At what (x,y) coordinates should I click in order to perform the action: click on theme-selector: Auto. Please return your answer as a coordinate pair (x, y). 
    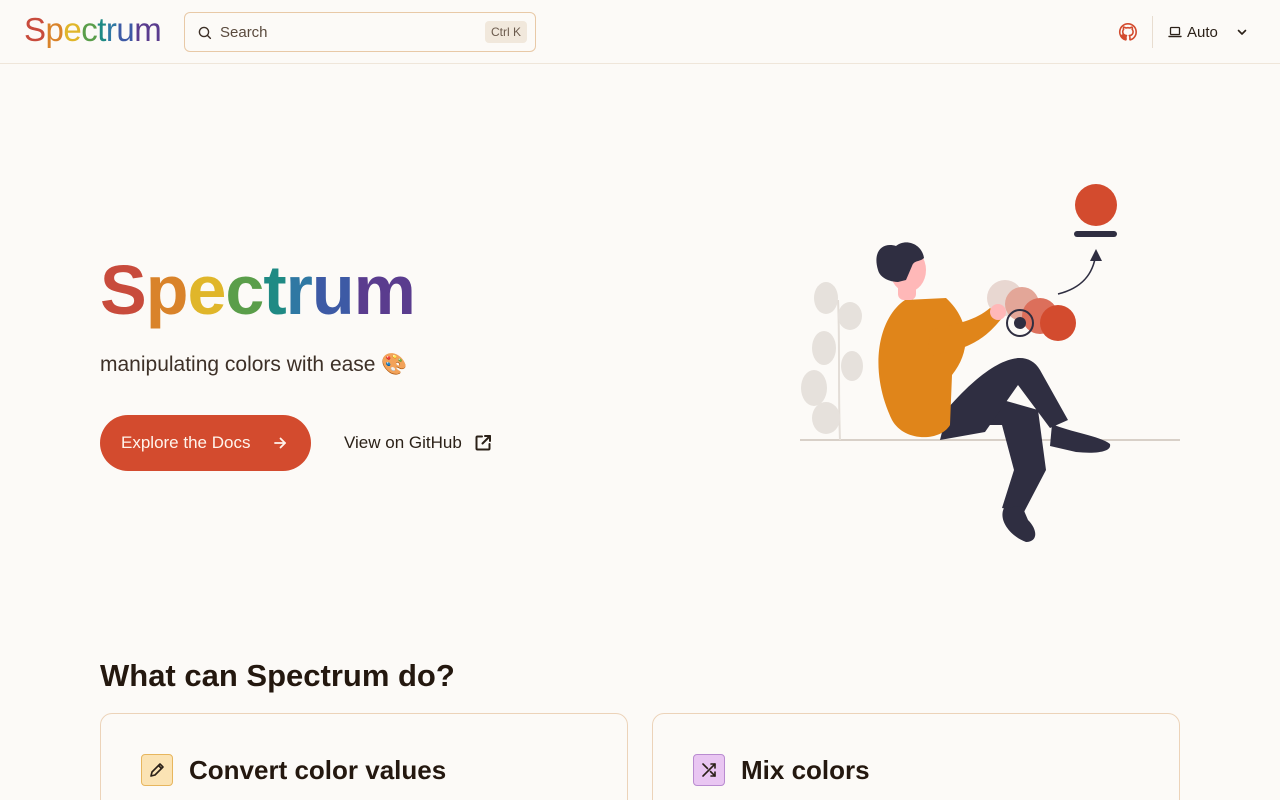
    Looking at the image, I should click on (1208, 32).